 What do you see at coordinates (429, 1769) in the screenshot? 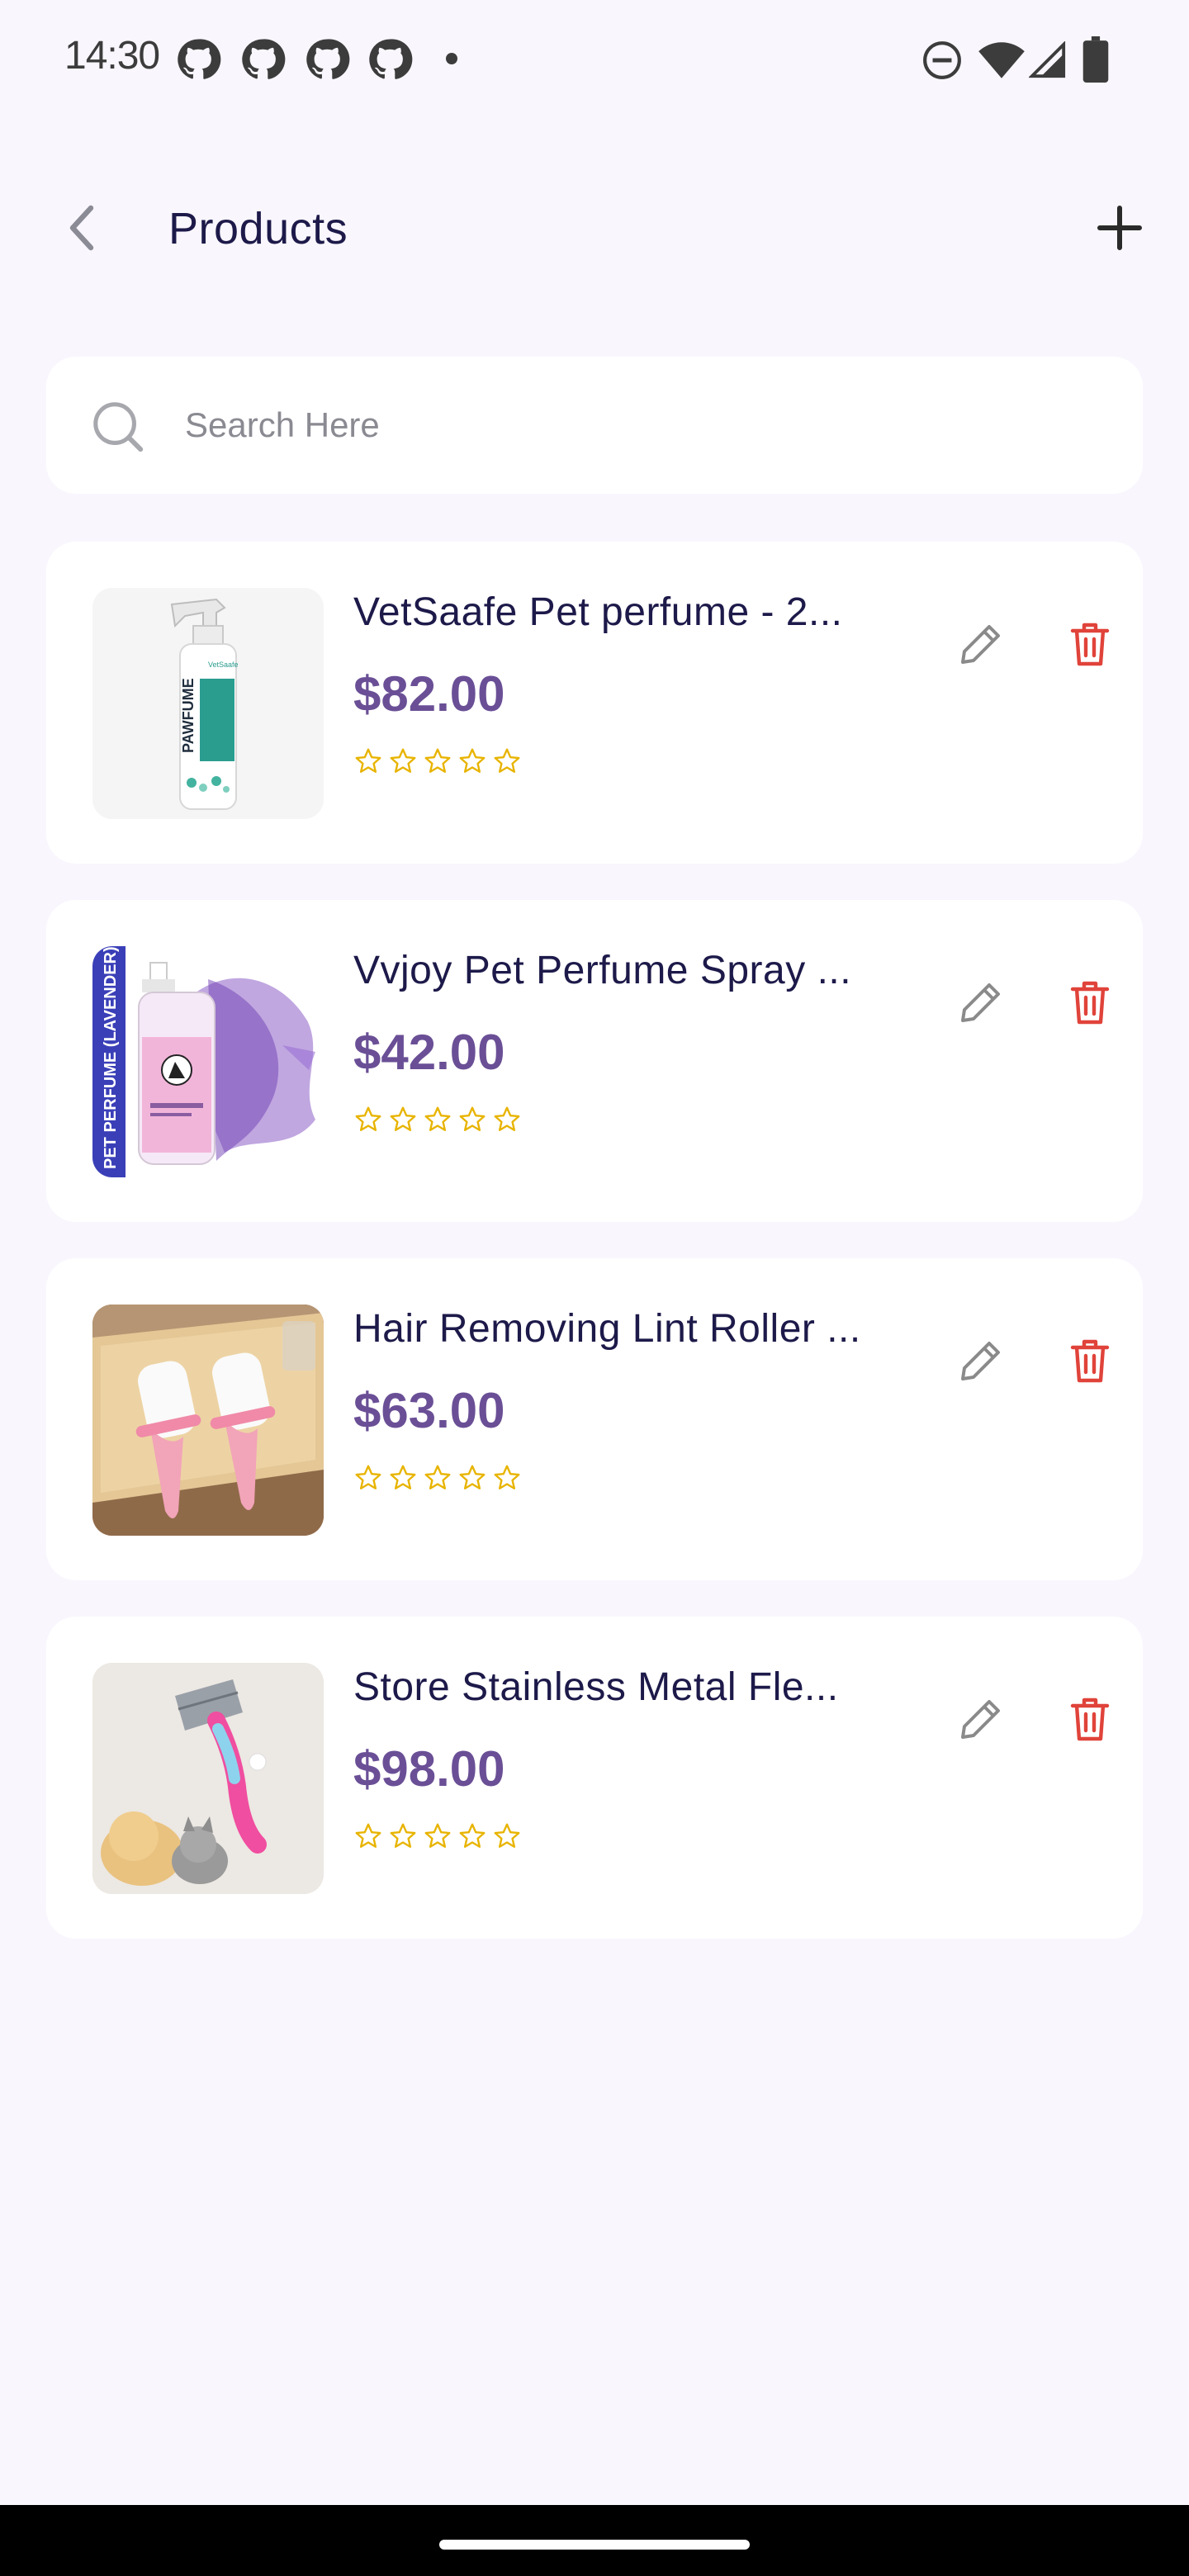
I see `product-price: $98.00` at bounding box center [429, 1769].